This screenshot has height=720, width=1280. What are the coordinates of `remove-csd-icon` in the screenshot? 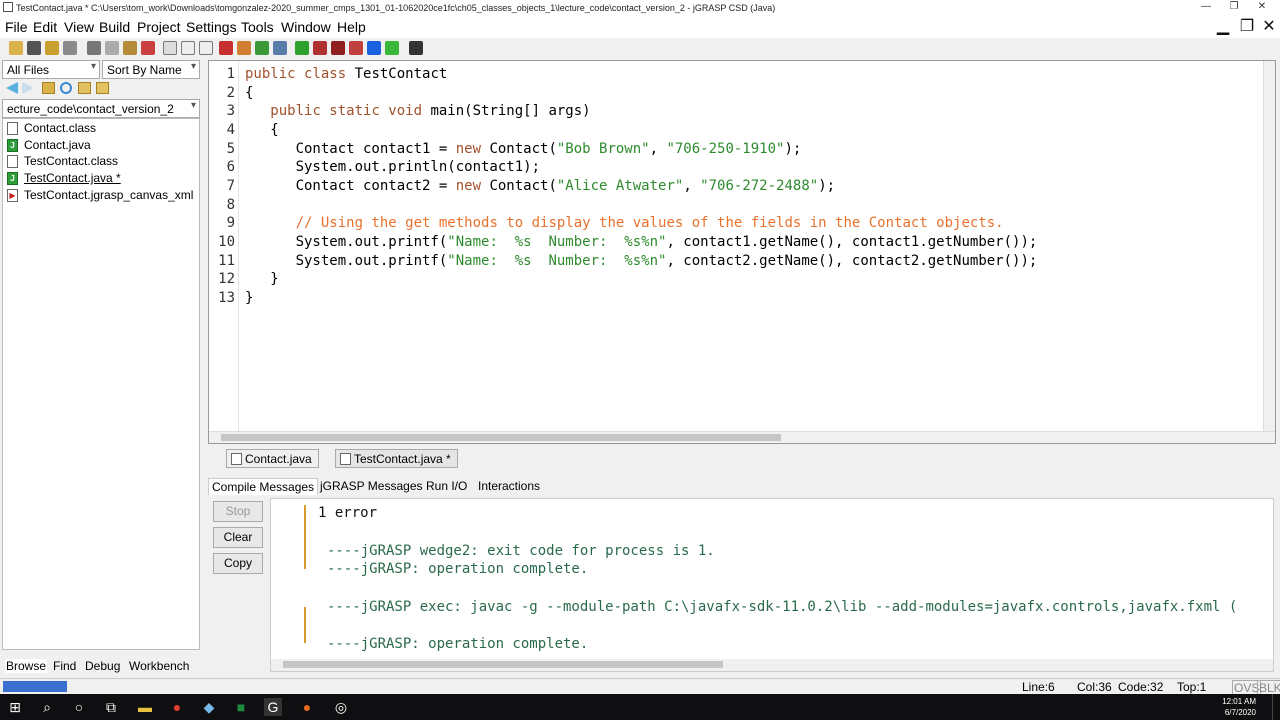 It's located at (188, 48).